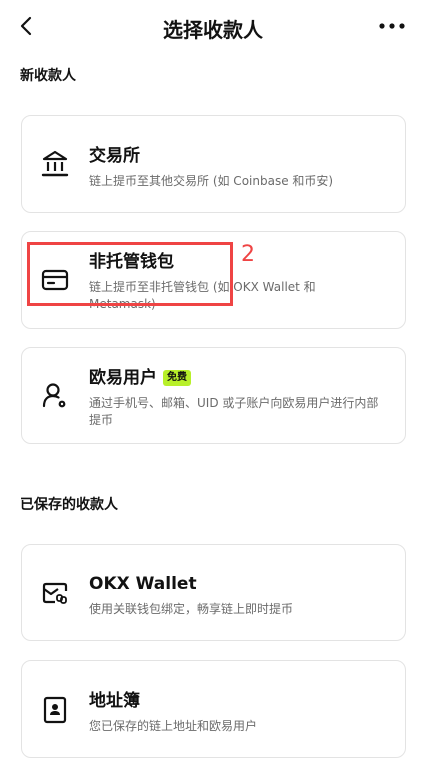 Image resolution: width=426 pixels, height=772 pixels. Describe the element at coordinates (202, 295) in the screenshot. I see `option-non-custodial-desc: 链上提币至非托管钱包 (如 OKX Wallet 和 Metamask)` at that location.